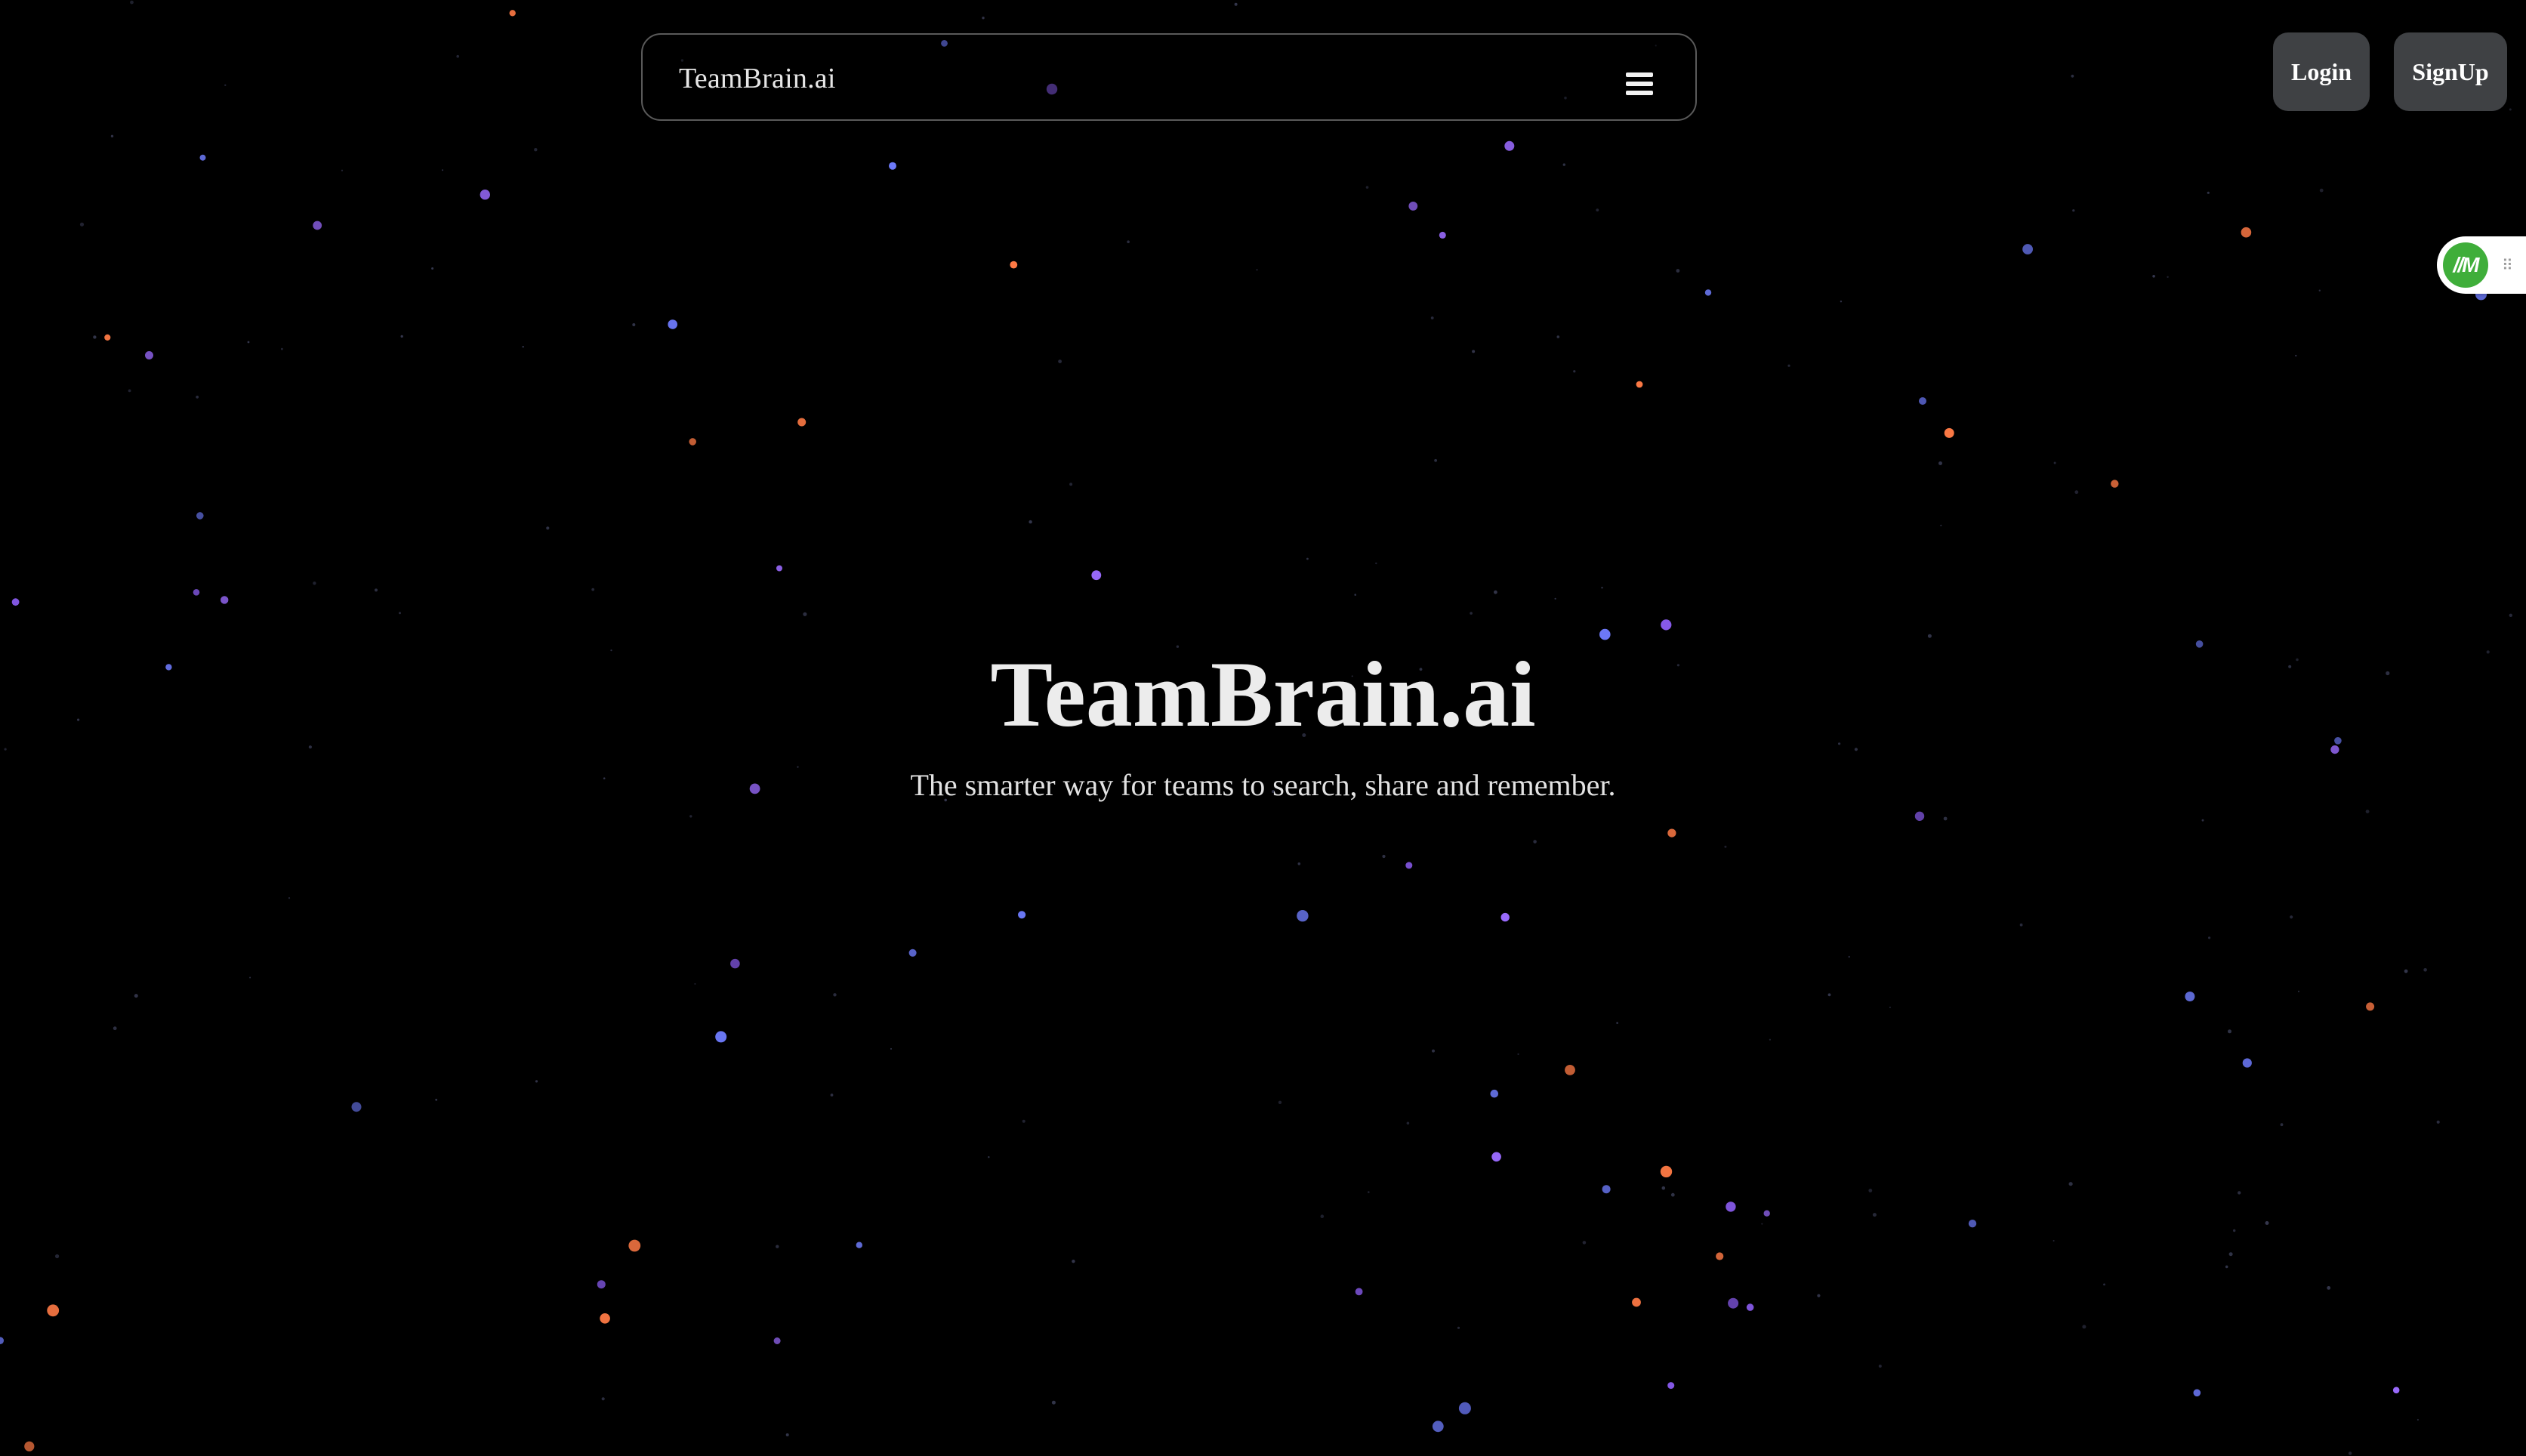  What do you see at coordinates (1169, 77) in the screenshot?
I see `top-navbar: TeamBrain.ai` at bounding box center [1169, 77].